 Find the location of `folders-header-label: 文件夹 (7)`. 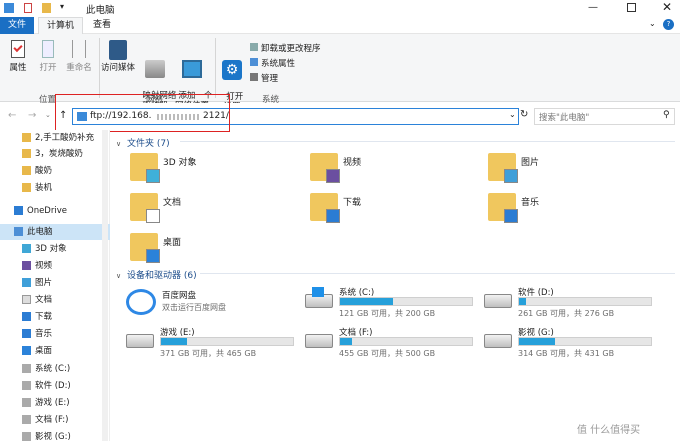

folders-header-label: 文件夹 (7) is located at coordinates (148, 144).